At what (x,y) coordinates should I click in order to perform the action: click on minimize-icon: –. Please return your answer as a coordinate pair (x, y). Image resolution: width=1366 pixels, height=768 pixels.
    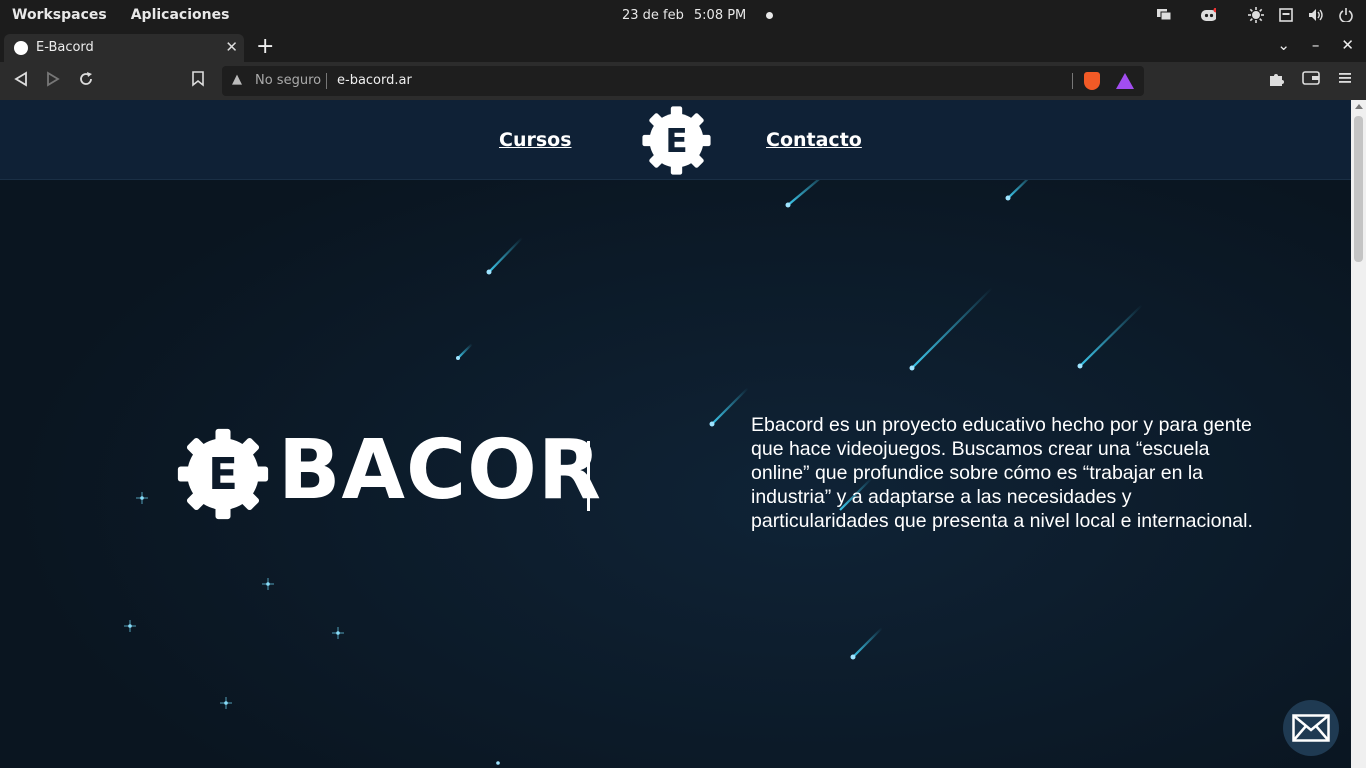
    Looking at the image, I should click on (1316, 45).